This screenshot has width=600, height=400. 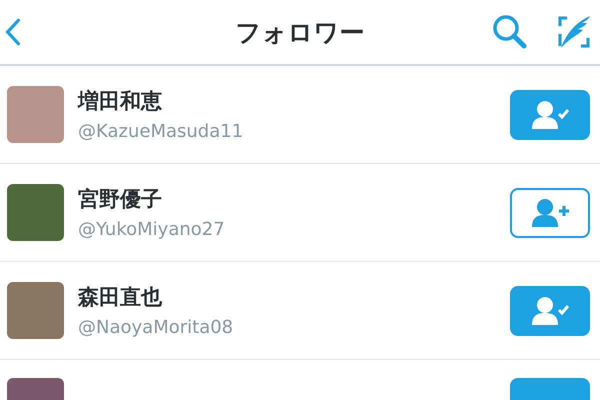 I want to click on user-handle: @YukoMiyano27, so click(x=152, y=229).